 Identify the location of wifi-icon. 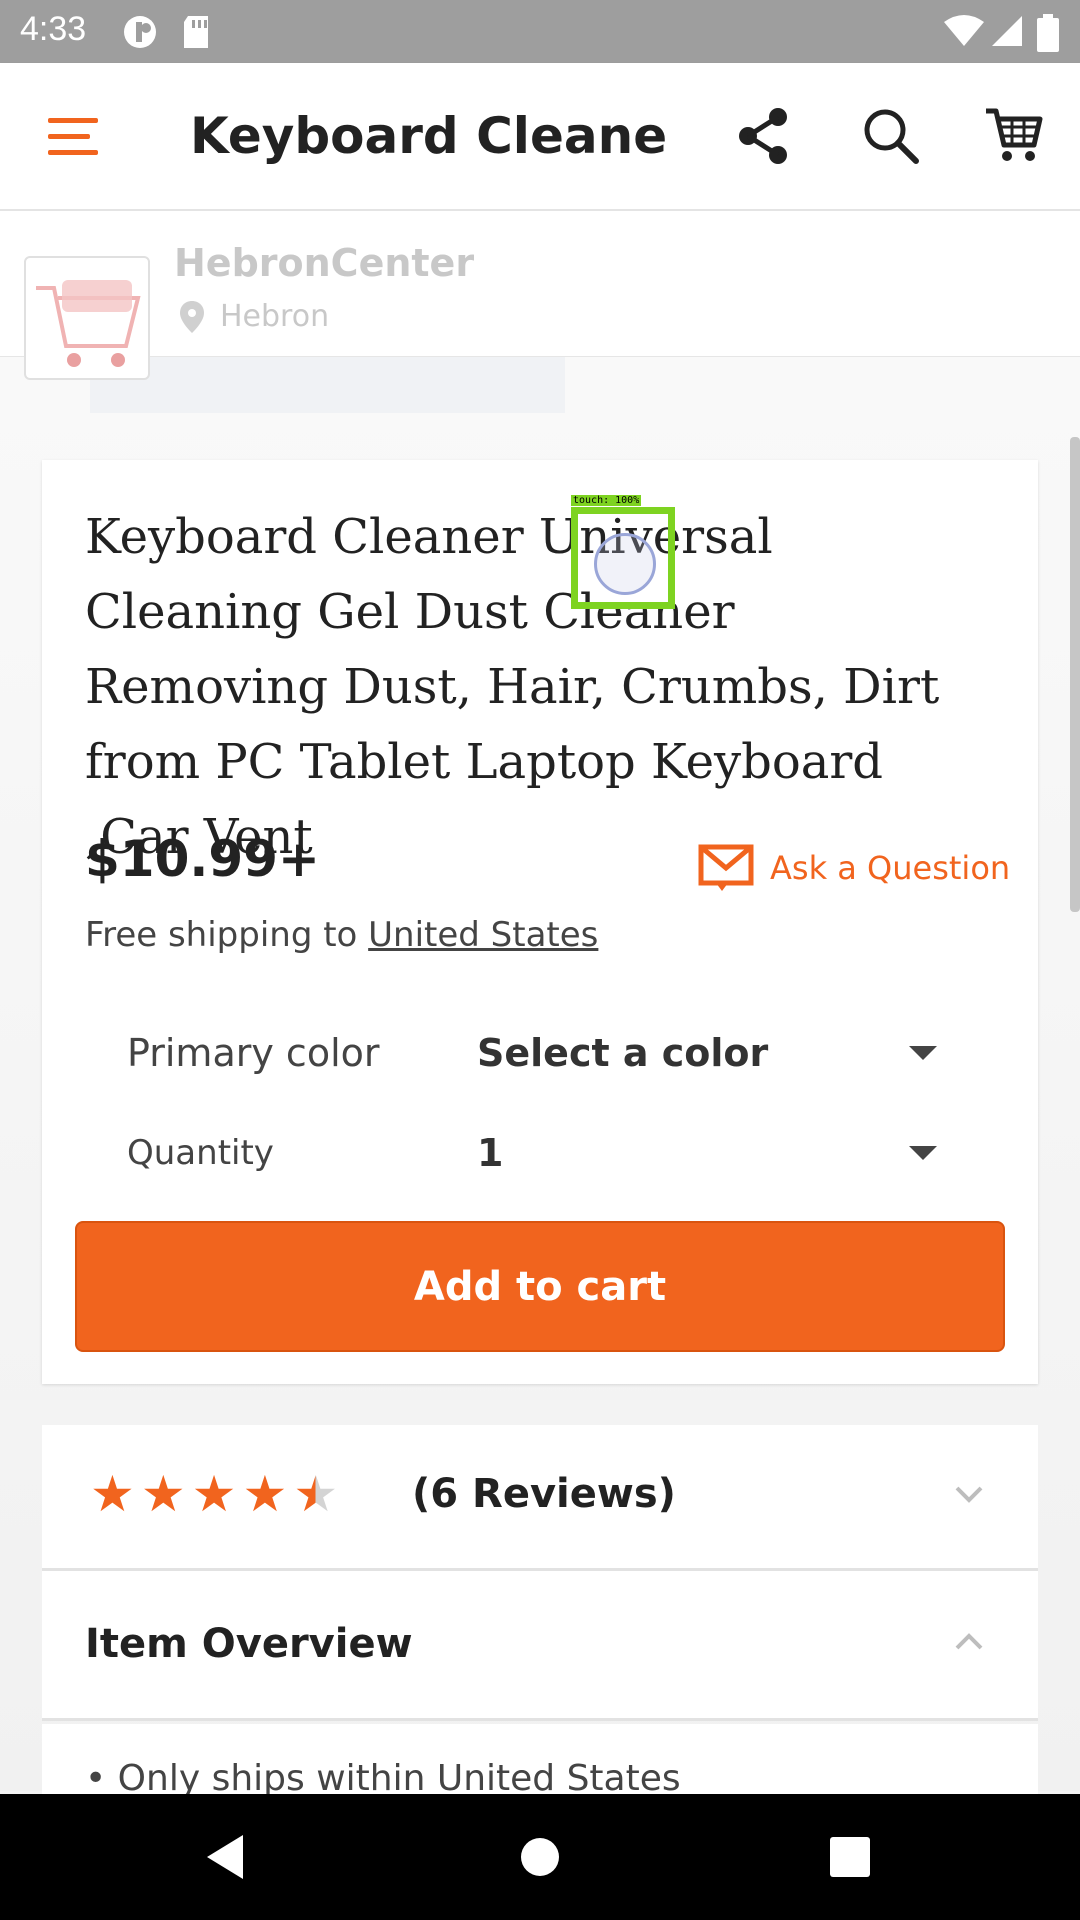
(964, 30).